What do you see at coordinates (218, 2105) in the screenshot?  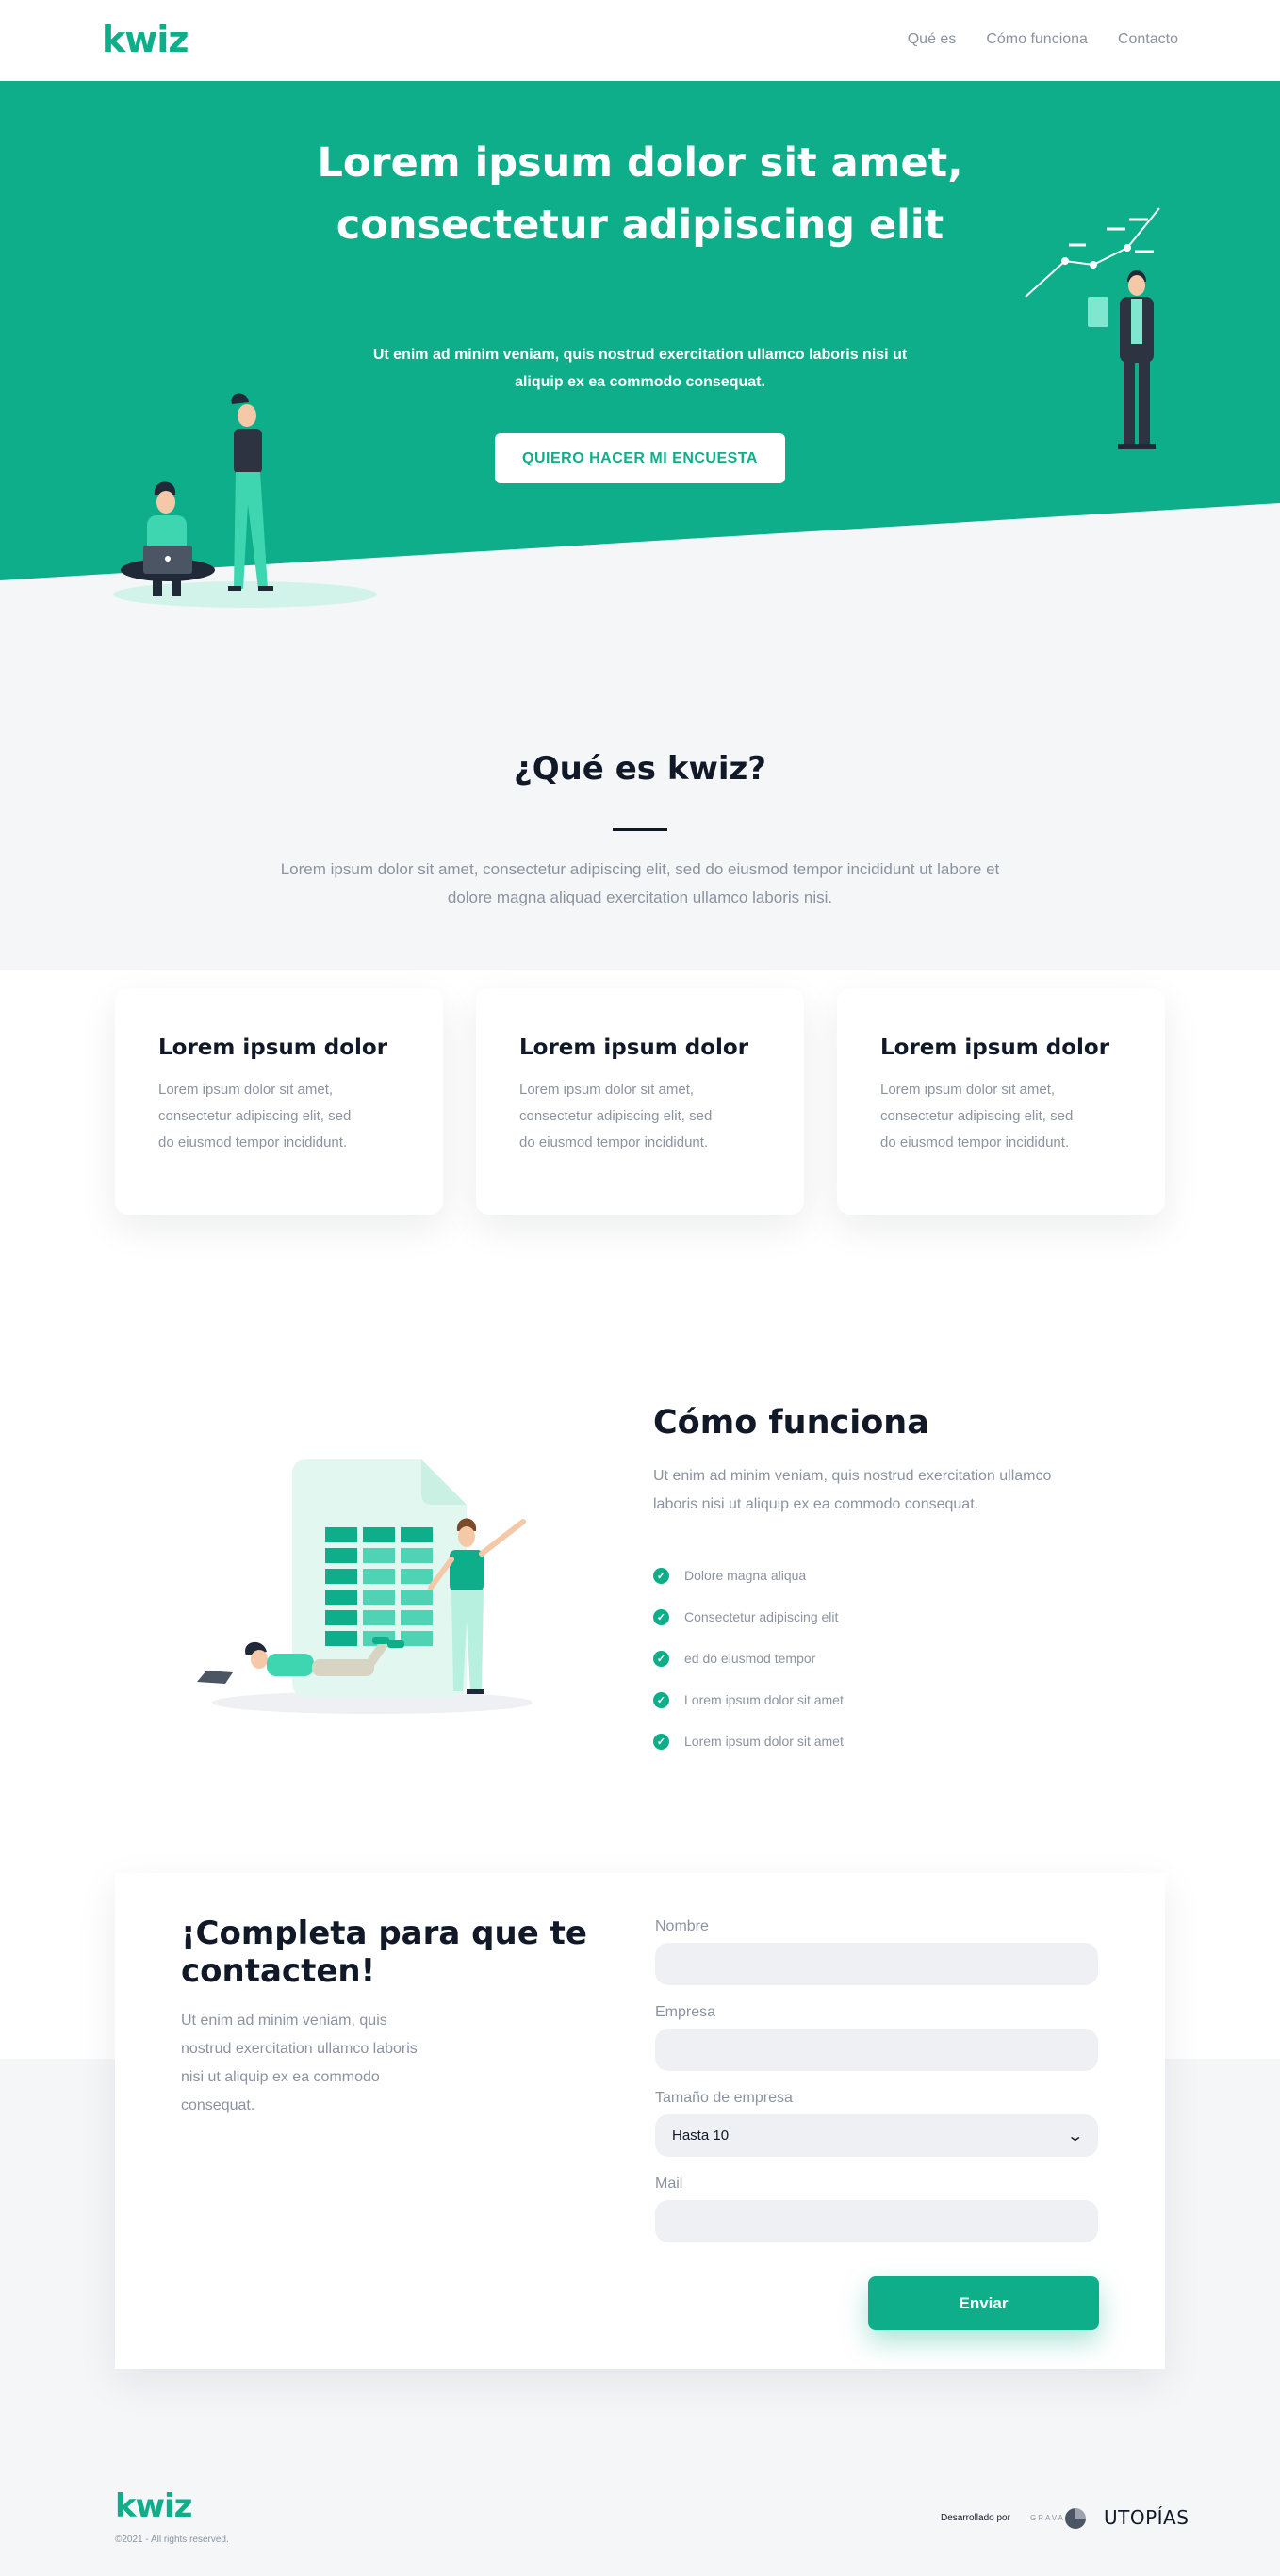 I see `contact-description-line-4: consequat.` at bounding box center [218, 2105].